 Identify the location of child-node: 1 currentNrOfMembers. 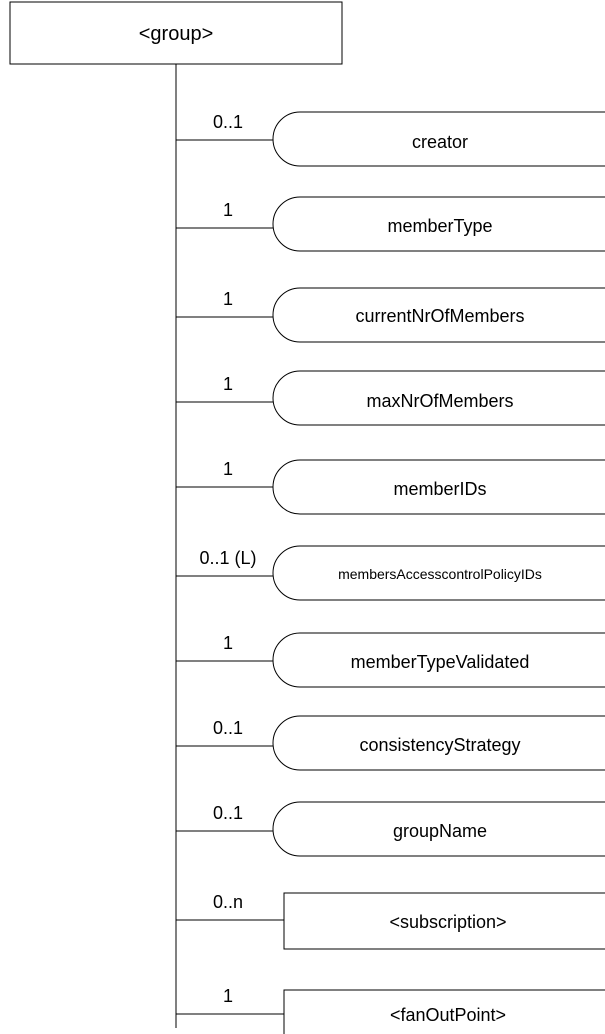
(390, 315).